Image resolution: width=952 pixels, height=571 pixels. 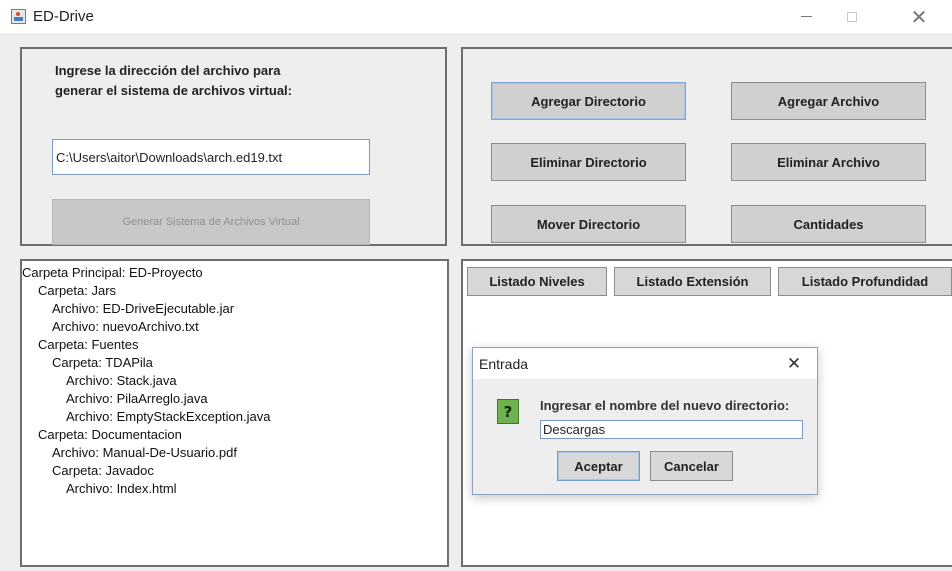 I want to click on delete-file-button: Eliminar Archivo, so click(x=828, y=162).